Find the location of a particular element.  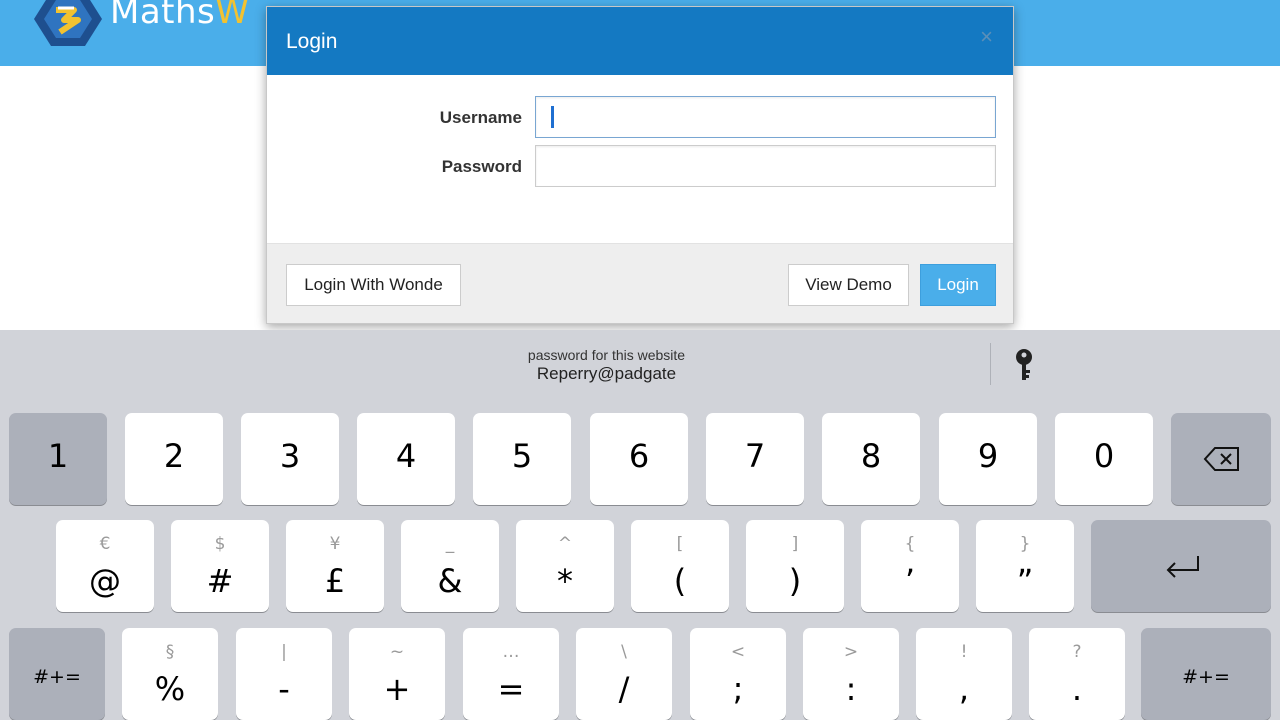

password-input is located at coordinates (765, 166).